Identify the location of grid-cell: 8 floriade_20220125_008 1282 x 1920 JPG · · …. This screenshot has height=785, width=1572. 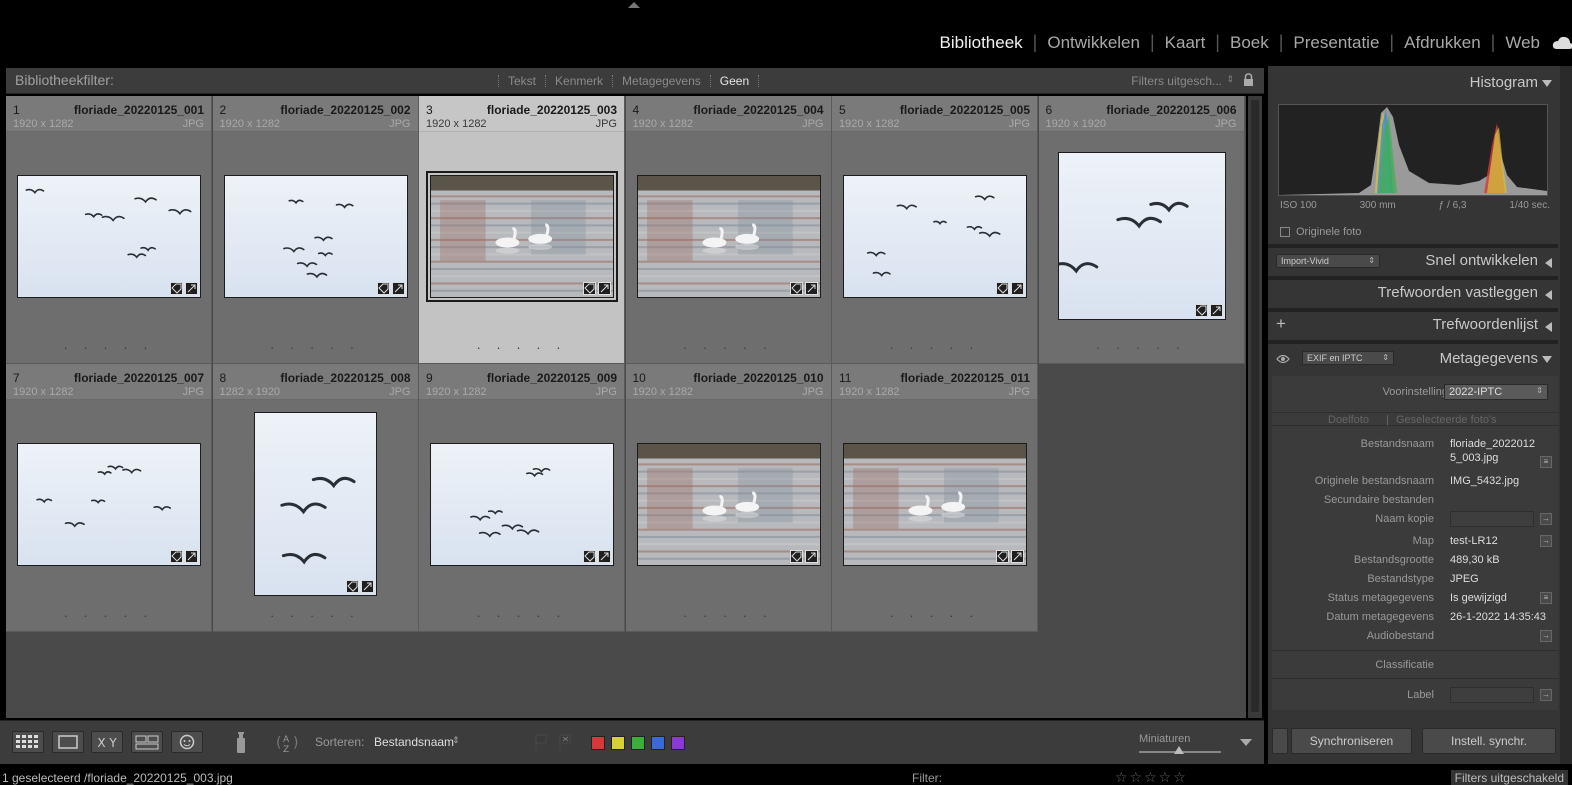
(315, 498).